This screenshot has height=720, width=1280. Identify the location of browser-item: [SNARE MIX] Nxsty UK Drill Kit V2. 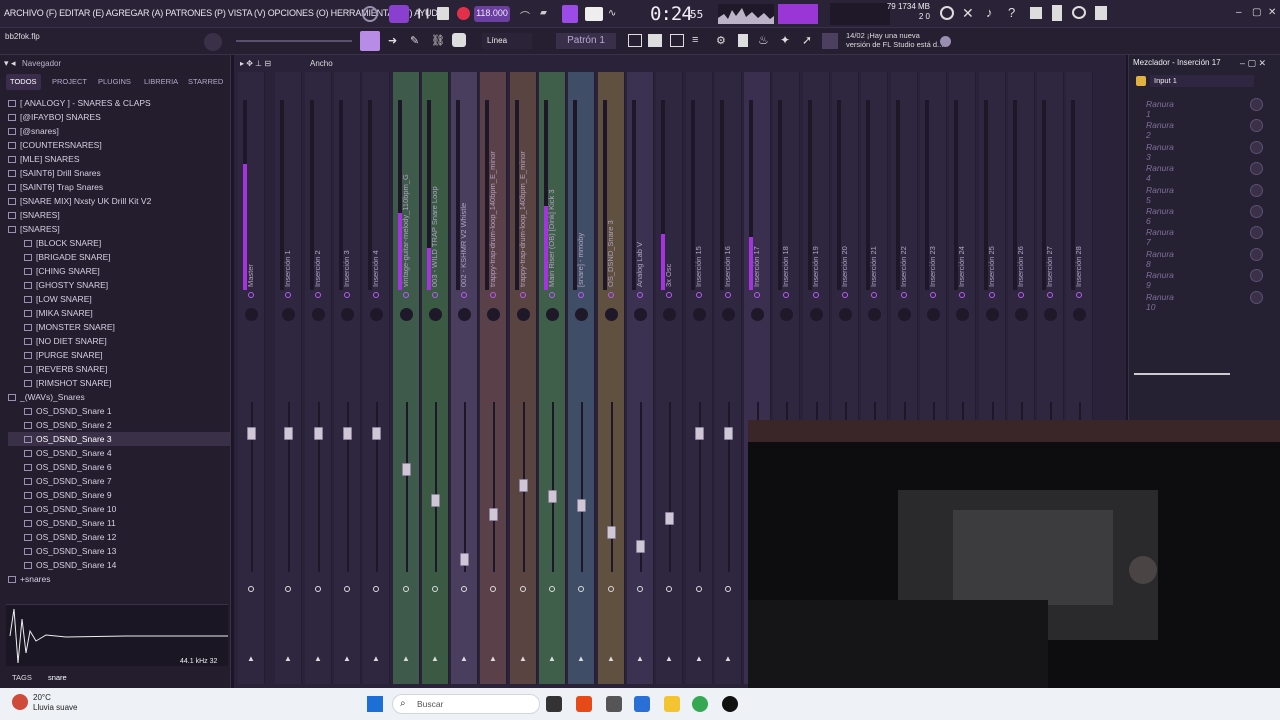
(119, 201).